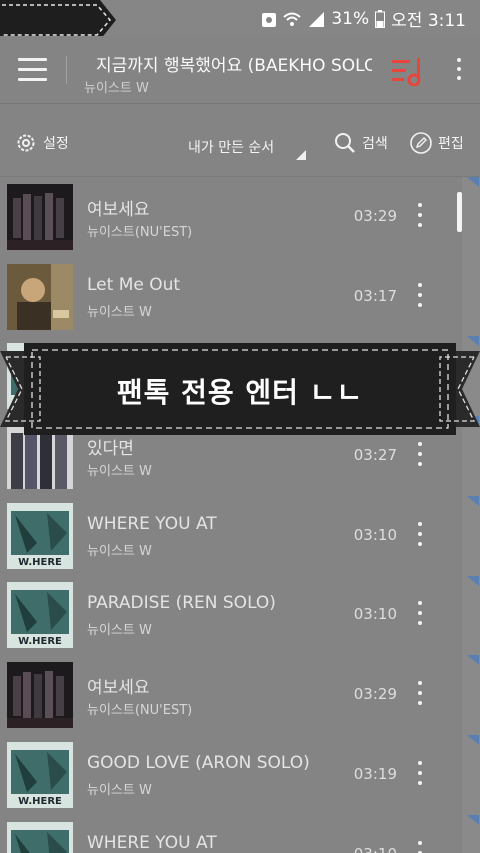  What do you see at coordinates (292, 19) in the screenshot?
I see `wifi-icon` at bounding box center [292, 19].